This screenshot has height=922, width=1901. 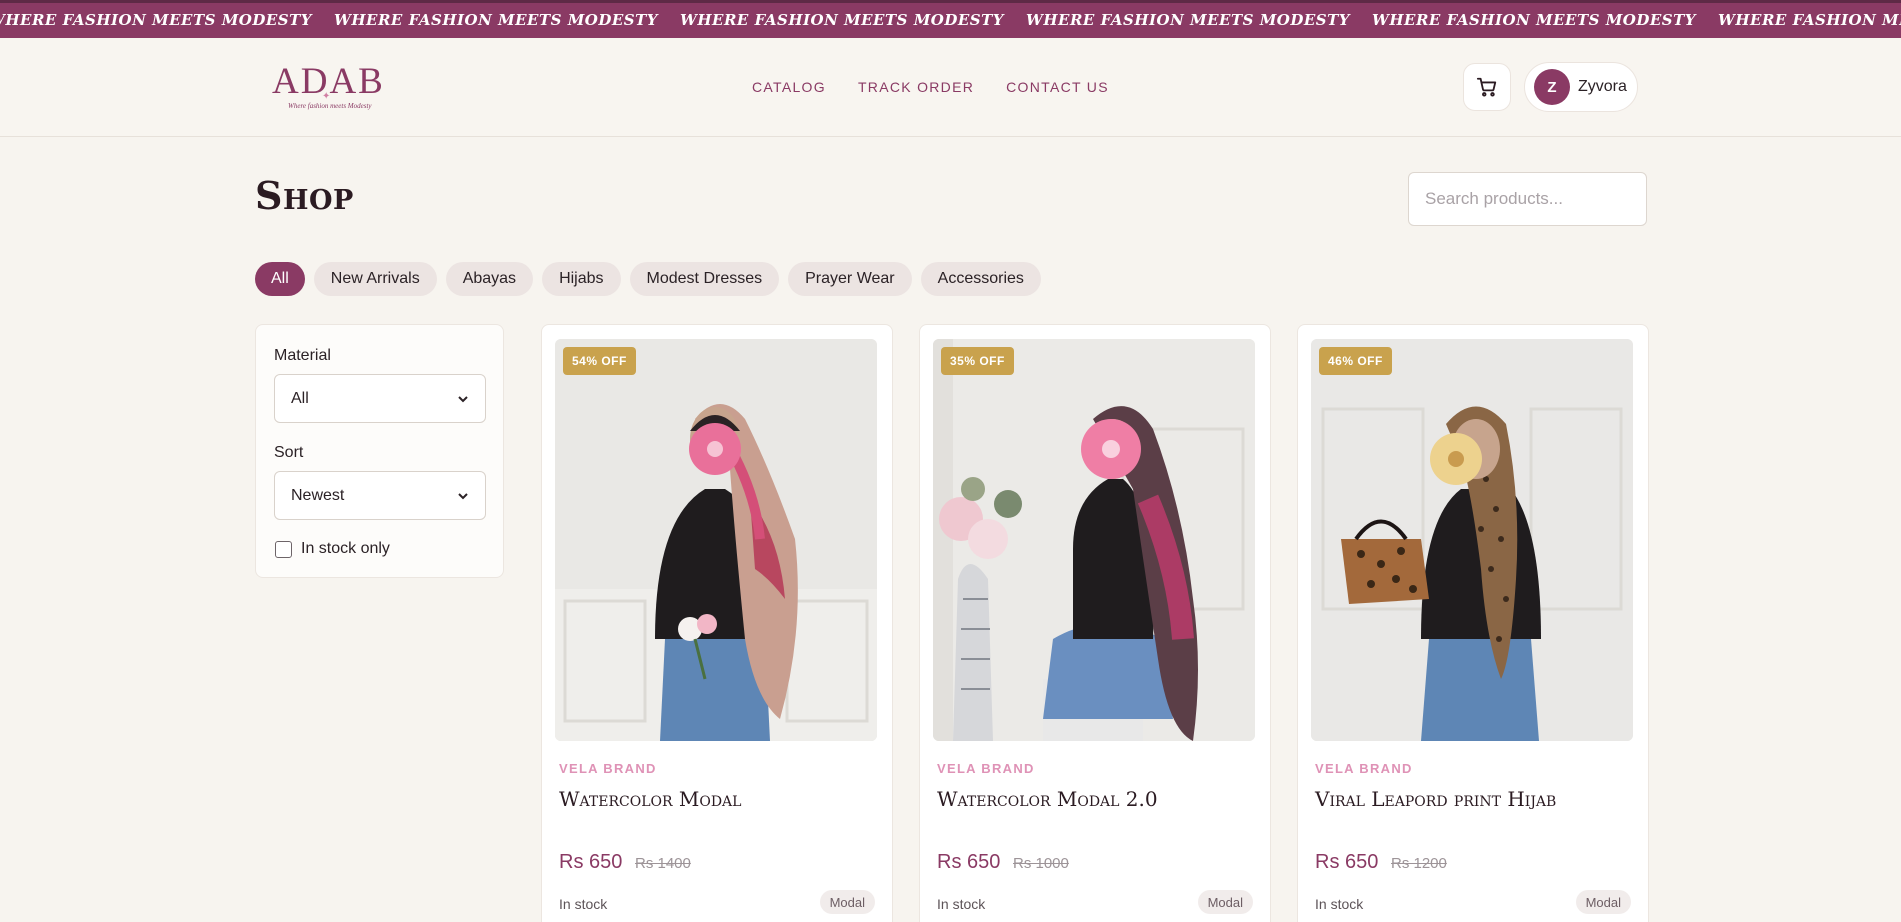 What do you see at coordinates (302, 355) in the screenshot?
I see `material-label: Material` at bounding box center [302, 355].